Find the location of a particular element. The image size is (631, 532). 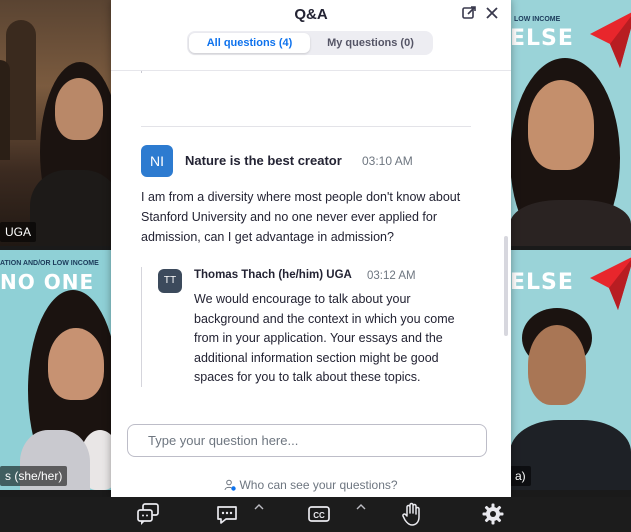

qa-header: Q&A All questions (4) My questions (0) is located at coordinates (311, 29).